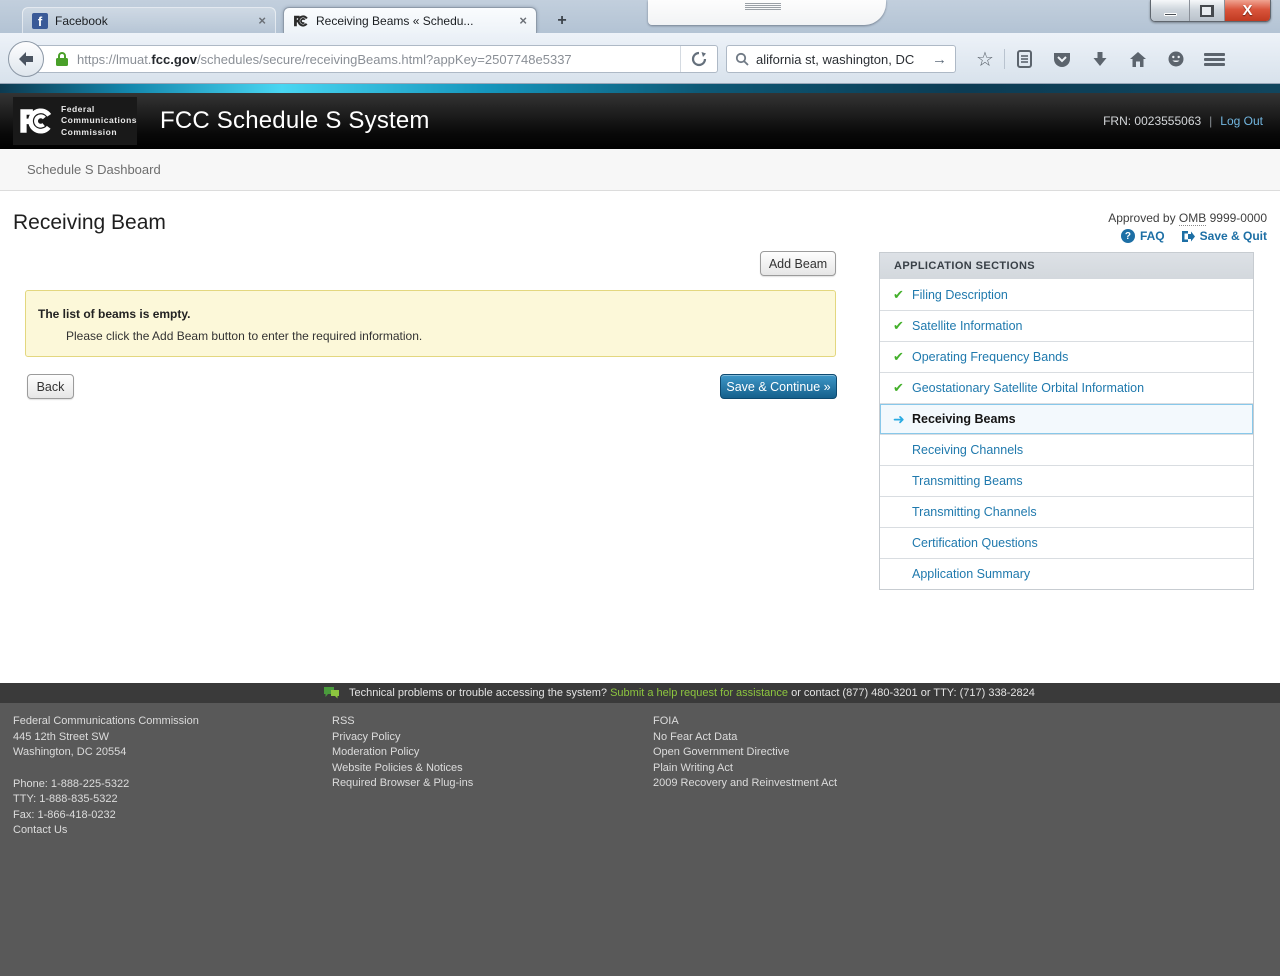  Describe the element at coordinates (89, 222) in the screenshot. I see `page-title: Receiving Beam` at that location.